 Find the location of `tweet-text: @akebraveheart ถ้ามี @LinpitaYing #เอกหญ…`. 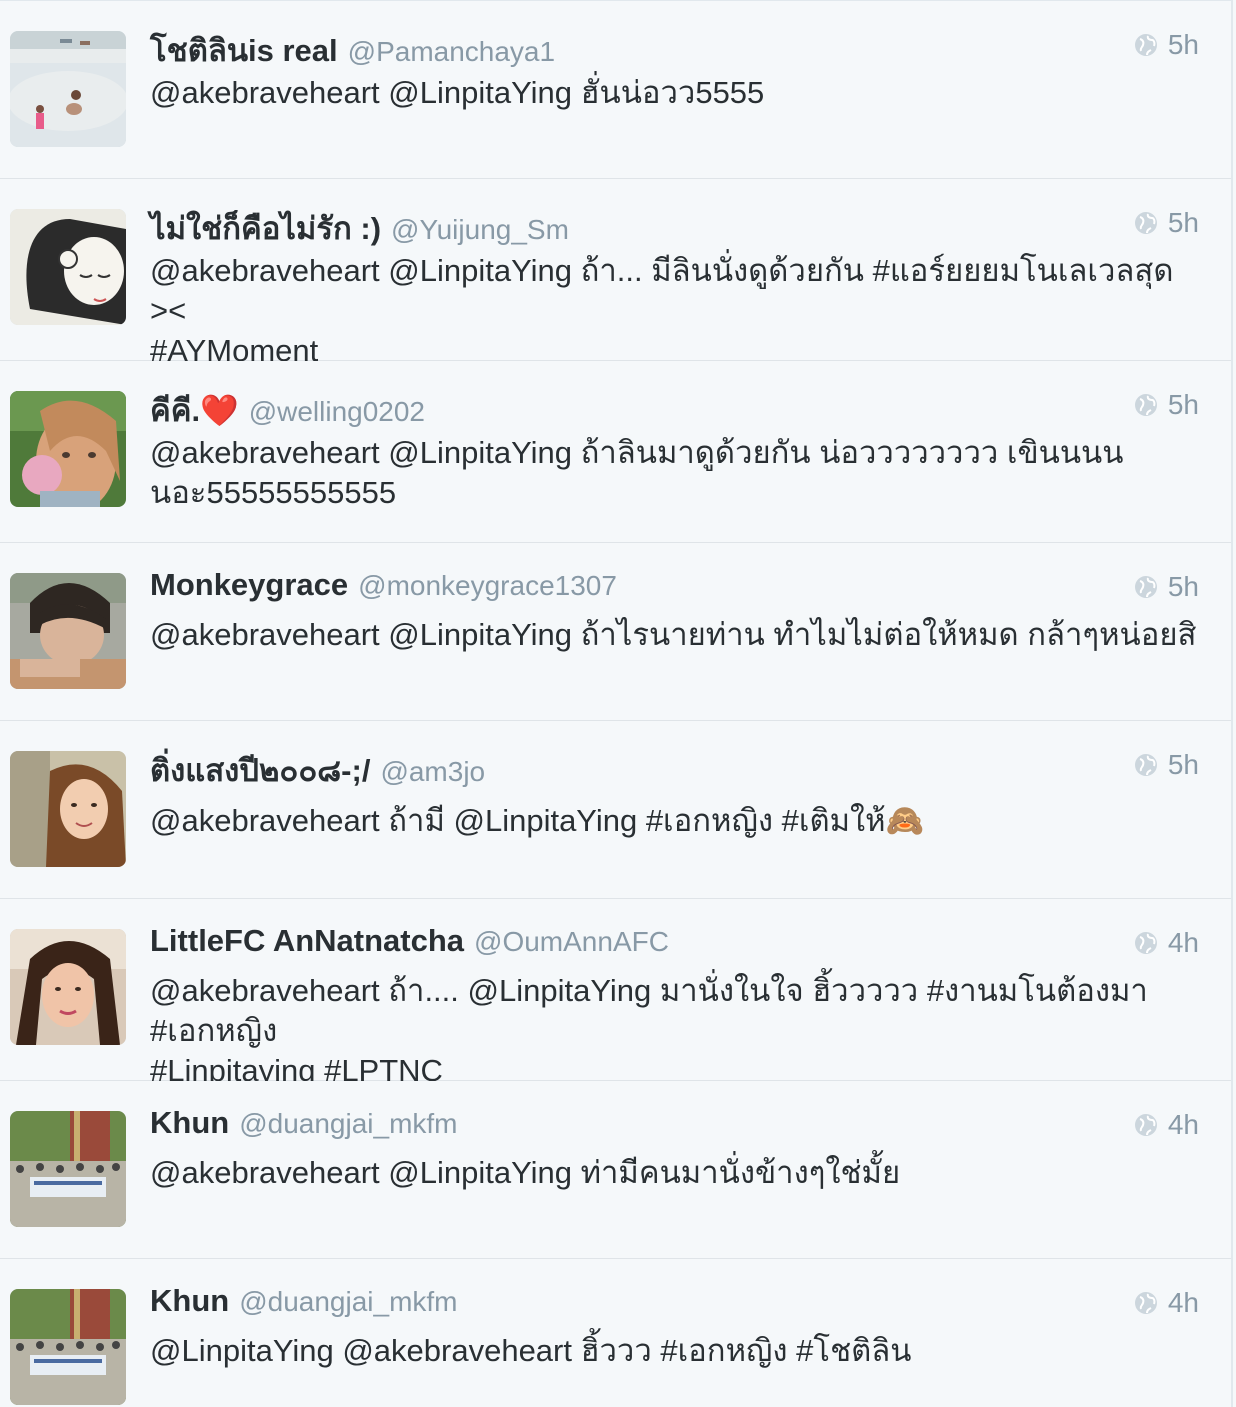

tweet-text: @akebraveheart ถ้ามี @LinpitaYing #เอกหญ… is located at coordinates (537, 820).